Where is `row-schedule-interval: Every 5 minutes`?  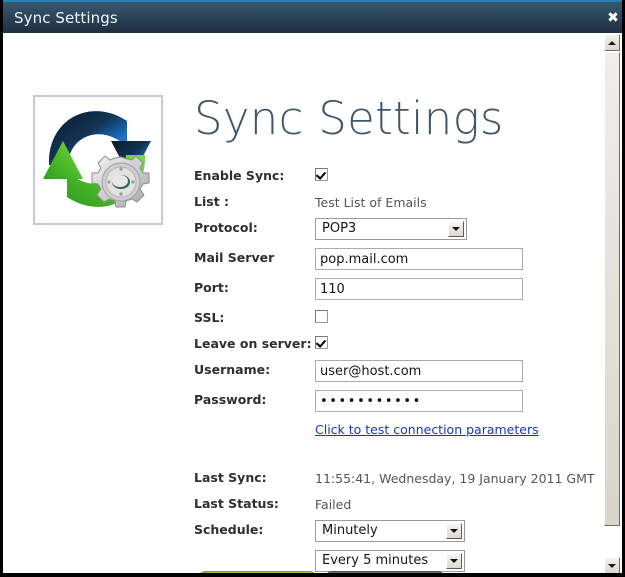
row-schedule-interval: Every 5 minutes is located at coordinates (394, 561).